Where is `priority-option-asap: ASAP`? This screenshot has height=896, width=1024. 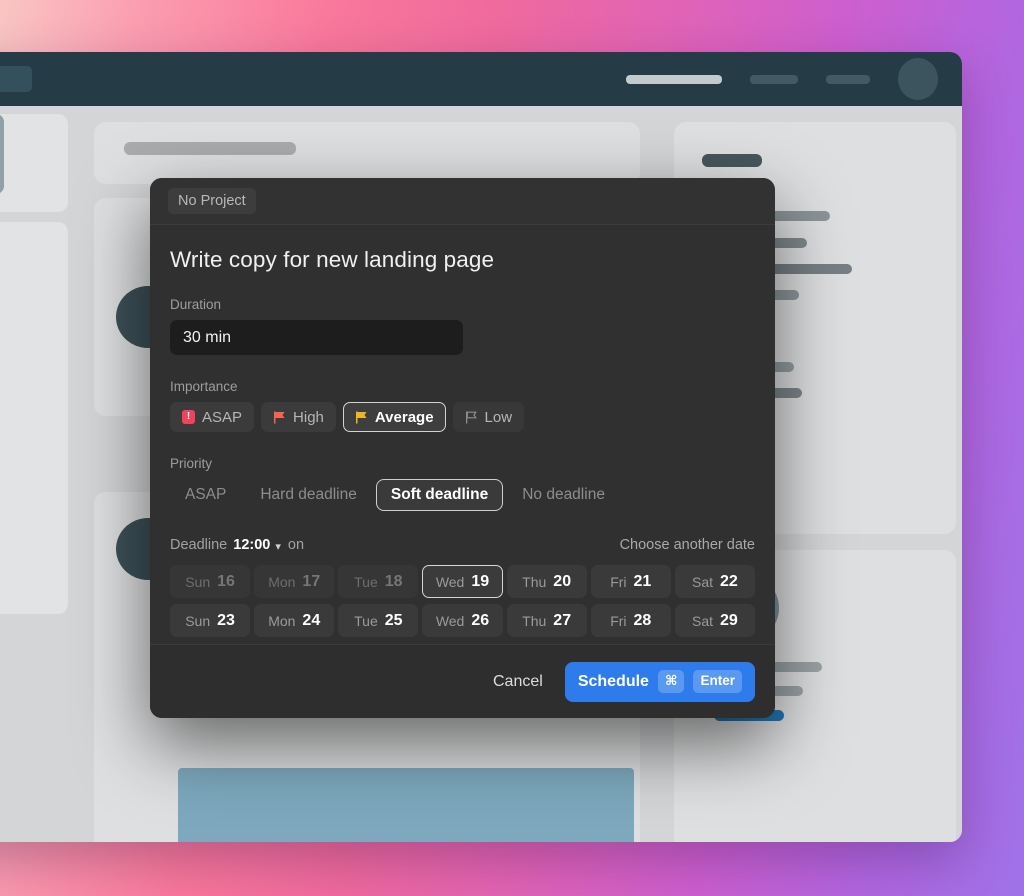 priority-option-asap: ASAP is located at coordinates (205, 495).